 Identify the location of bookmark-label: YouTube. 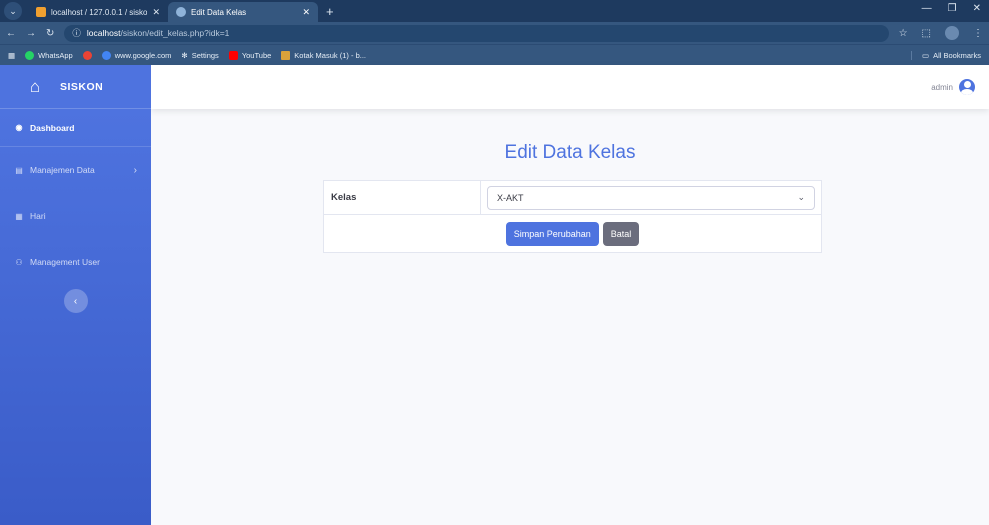
(256, 55).